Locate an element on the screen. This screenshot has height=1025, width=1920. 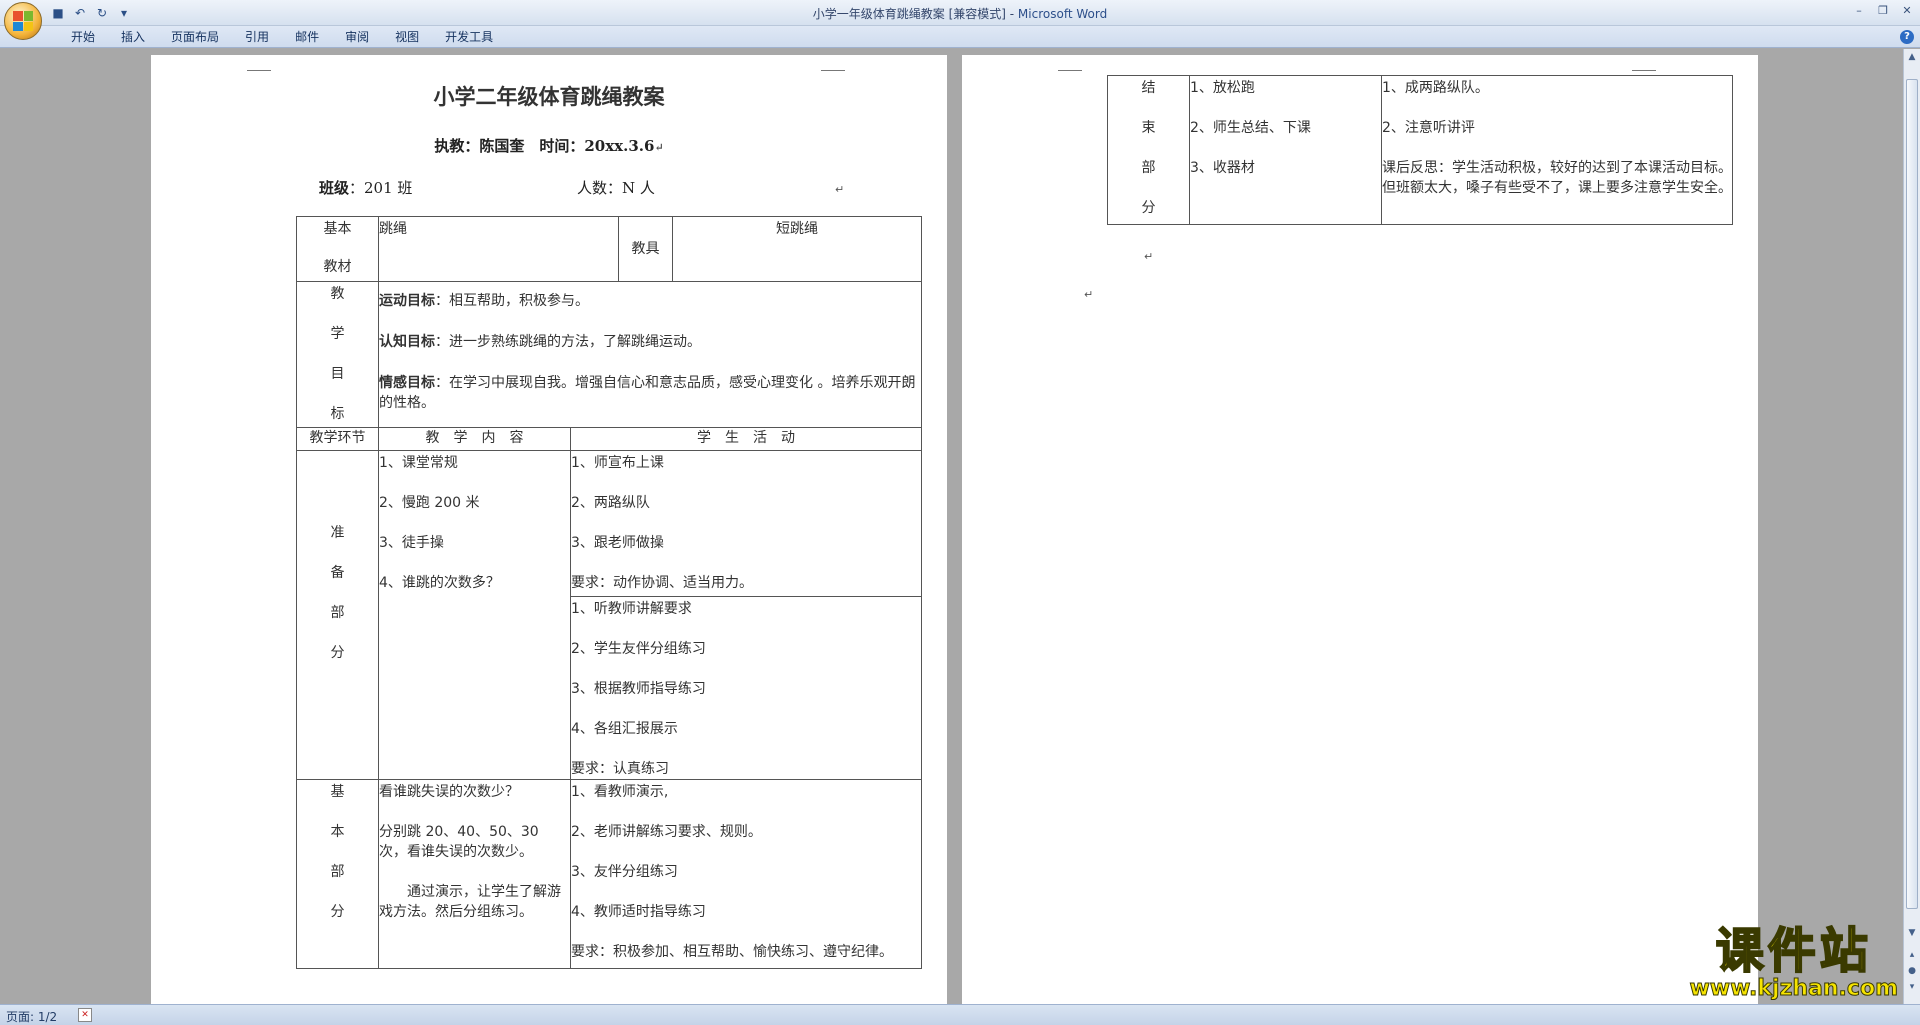
list-item: 要求：动作协调、适当用力。 is located at coordinates (662, 583).